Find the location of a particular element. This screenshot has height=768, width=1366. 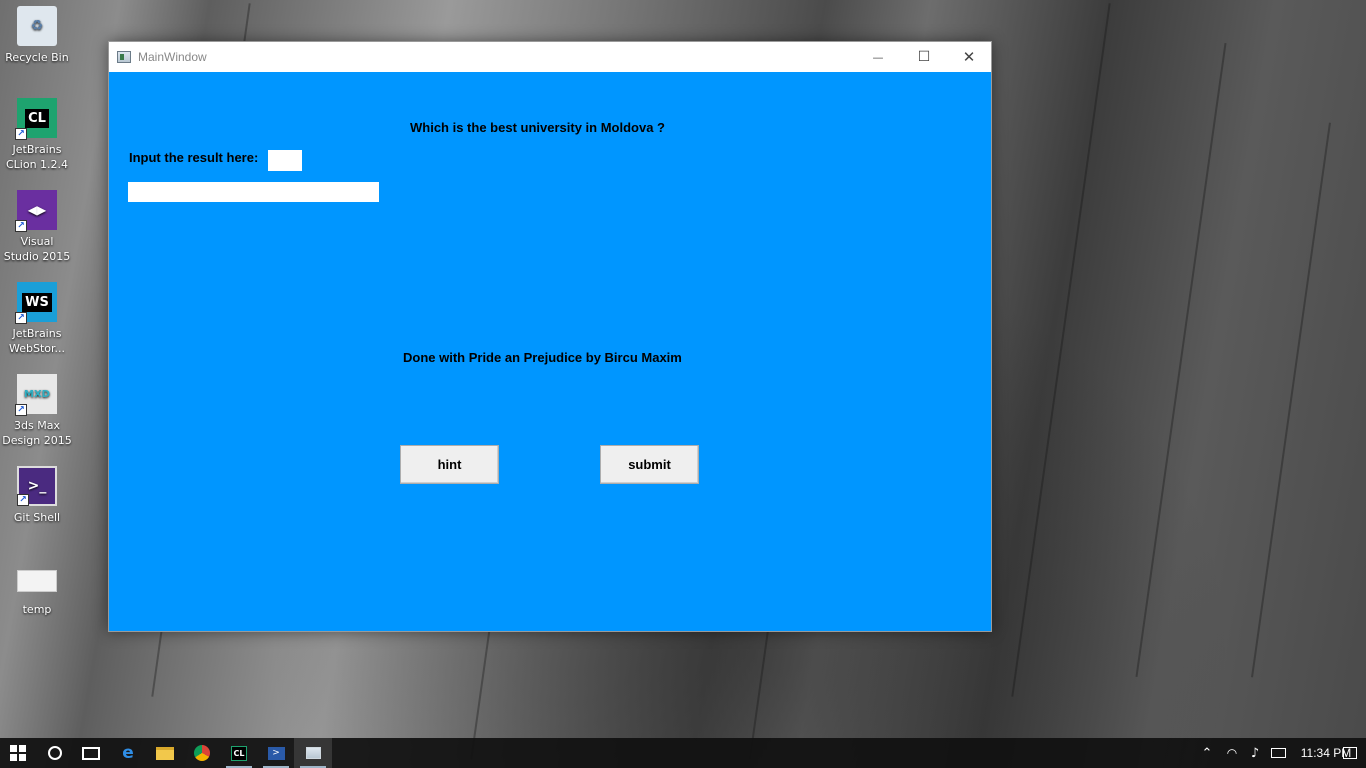

start-button is located at coordinates (18, 753).